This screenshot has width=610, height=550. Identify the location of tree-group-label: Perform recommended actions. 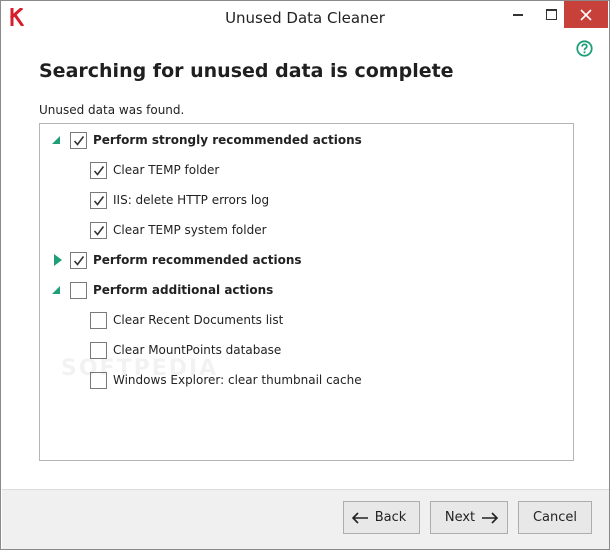
(197, 260).